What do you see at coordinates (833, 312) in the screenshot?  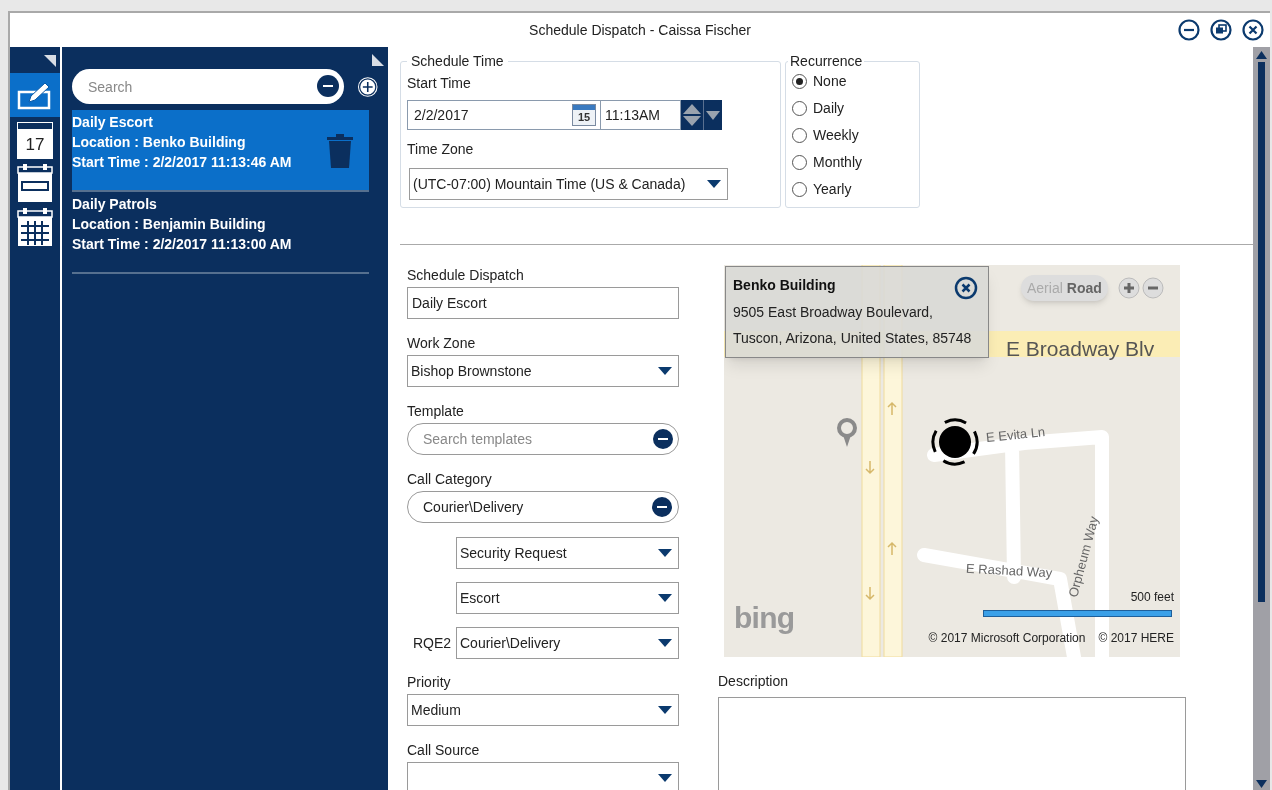 I see `address-text: 9505 East Broadway Boulevard,` at bounding box center [833, 312].